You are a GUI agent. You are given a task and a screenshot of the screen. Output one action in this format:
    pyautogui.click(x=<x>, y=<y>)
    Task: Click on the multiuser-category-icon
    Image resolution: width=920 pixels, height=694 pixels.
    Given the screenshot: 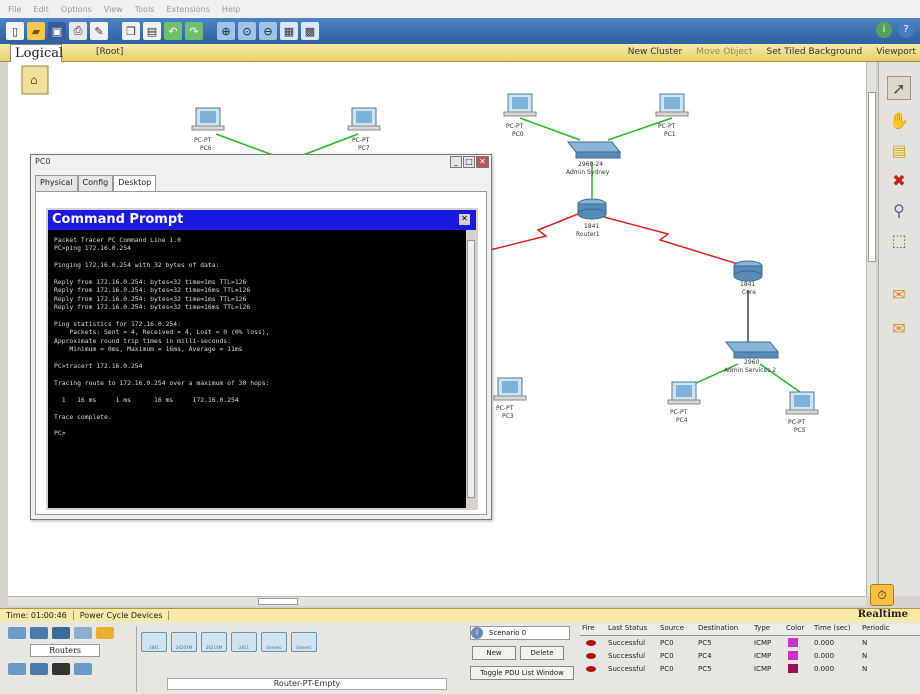 What is the action you would take?
    pyautogui.click(x=83, y=669)
    